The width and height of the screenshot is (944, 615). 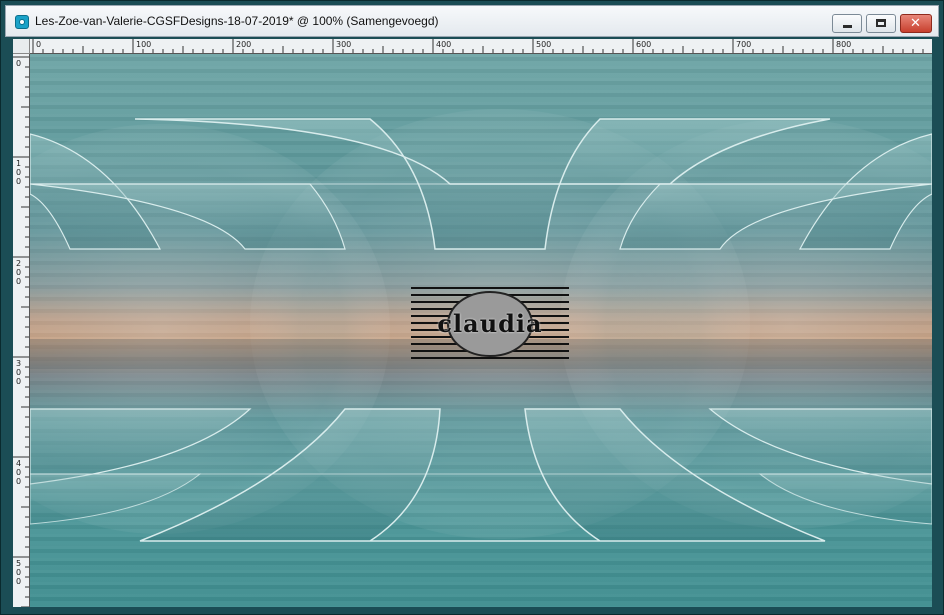 I want to click on ruler-label: 5, so click(x=18, y=563).